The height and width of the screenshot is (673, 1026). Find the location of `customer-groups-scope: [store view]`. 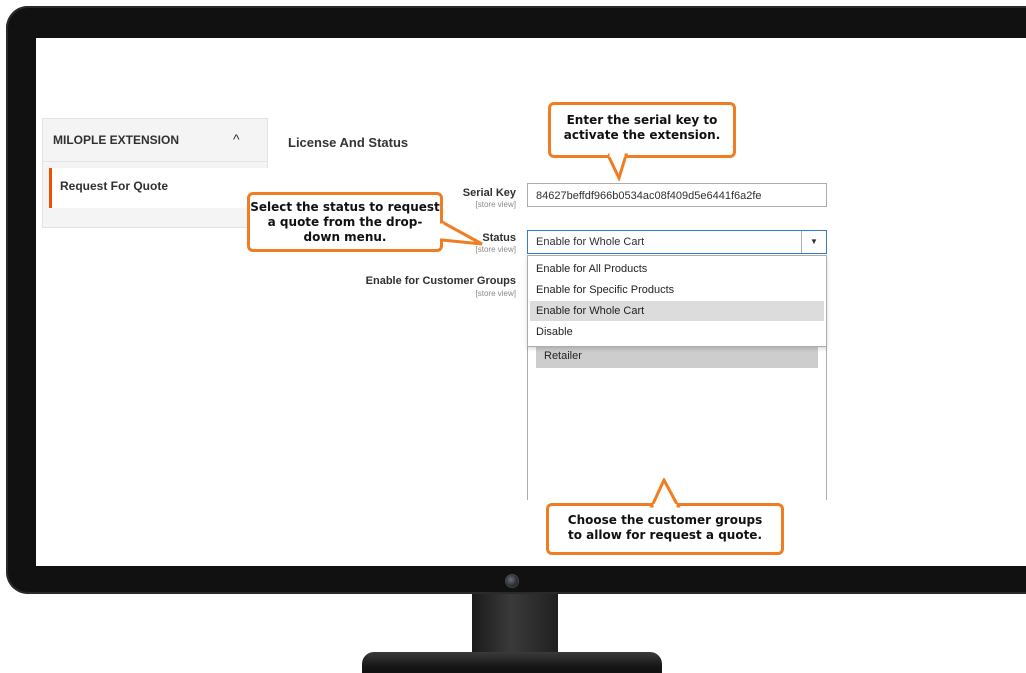

customer-groups-scope: [store view] is located at coordinates (495, 293).